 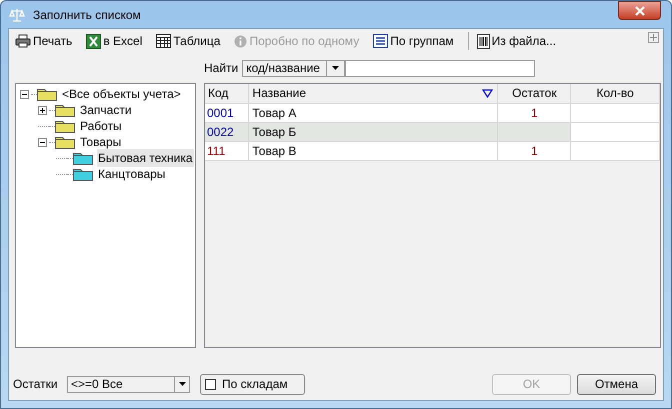 What do you see at coordinates (94, 41) in the screenshot?
I see `spreadsheet-icon` at bounding box center [94, 41].